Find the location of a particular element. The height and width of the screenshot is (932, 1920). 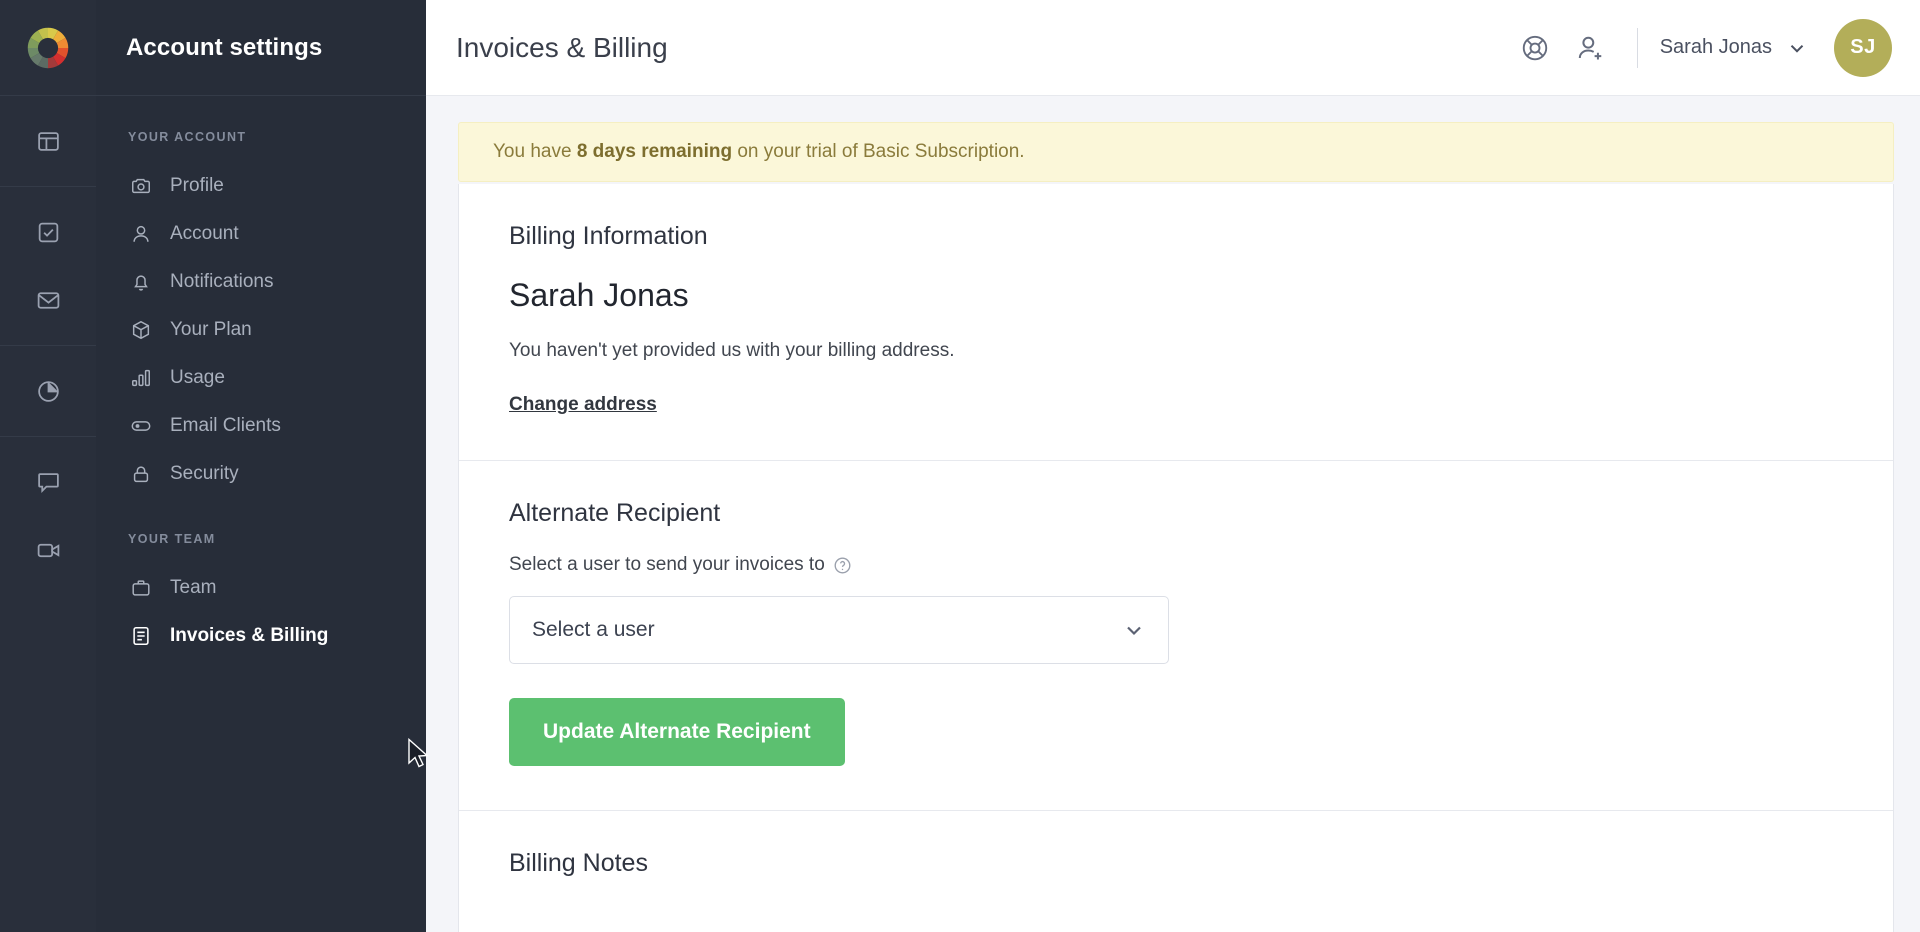

app-logo is located at coordinates (48, 48).